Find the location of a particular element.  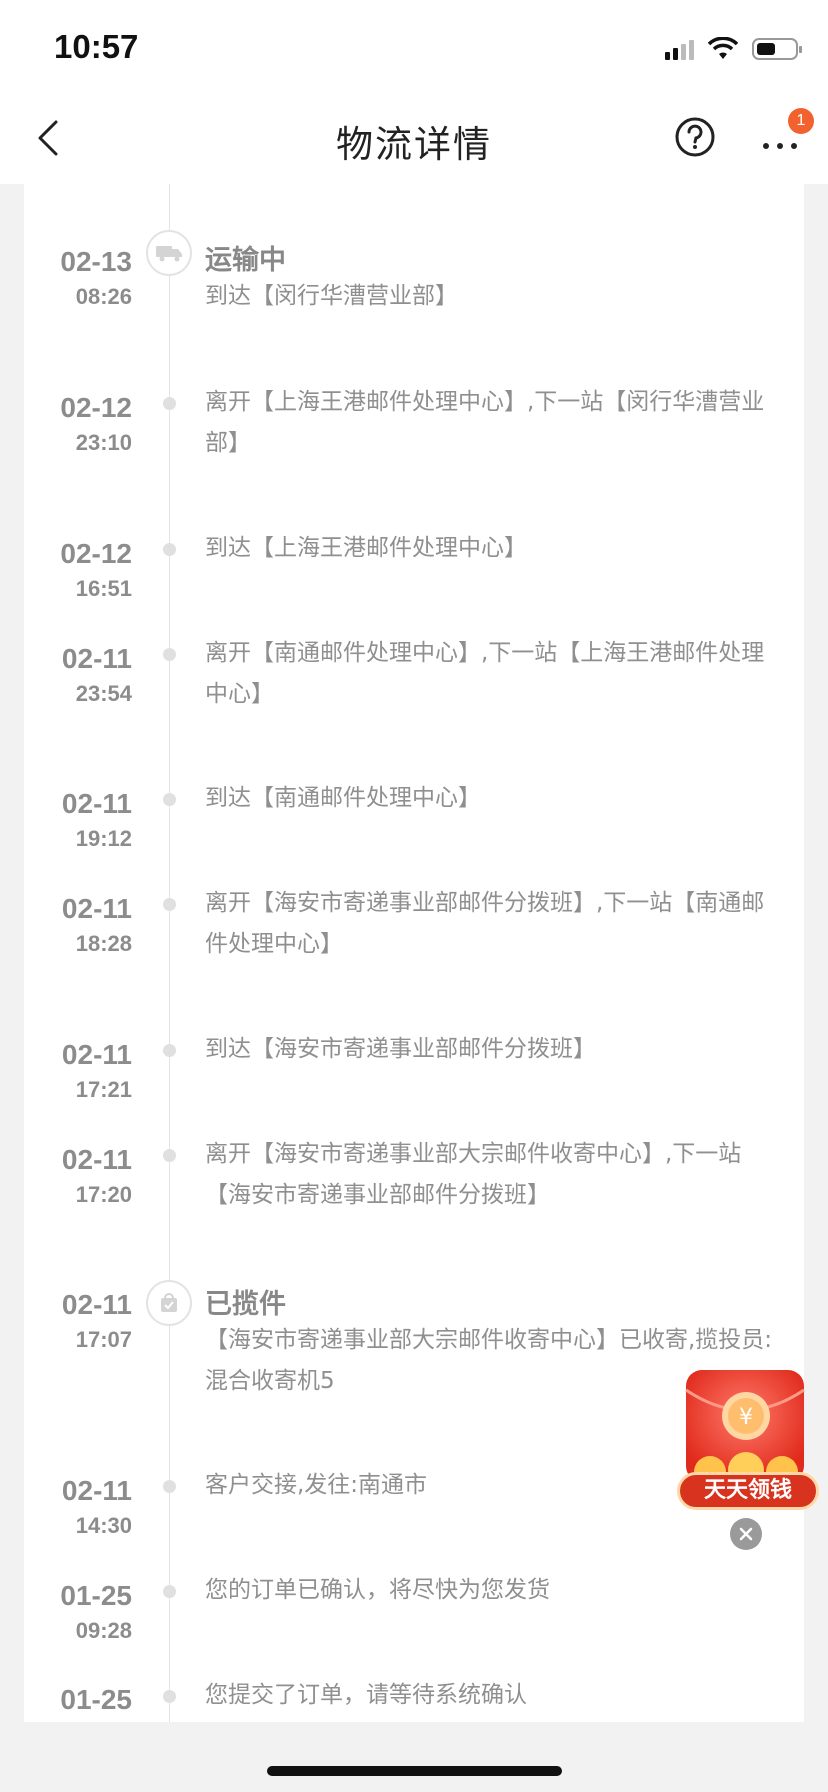

event-description: 离开【海安市寄递事业部大宗邮件收寄中心】,下一站【海安市寄递事业部邮件分拨班】 is located at coordinates (473, 1174).